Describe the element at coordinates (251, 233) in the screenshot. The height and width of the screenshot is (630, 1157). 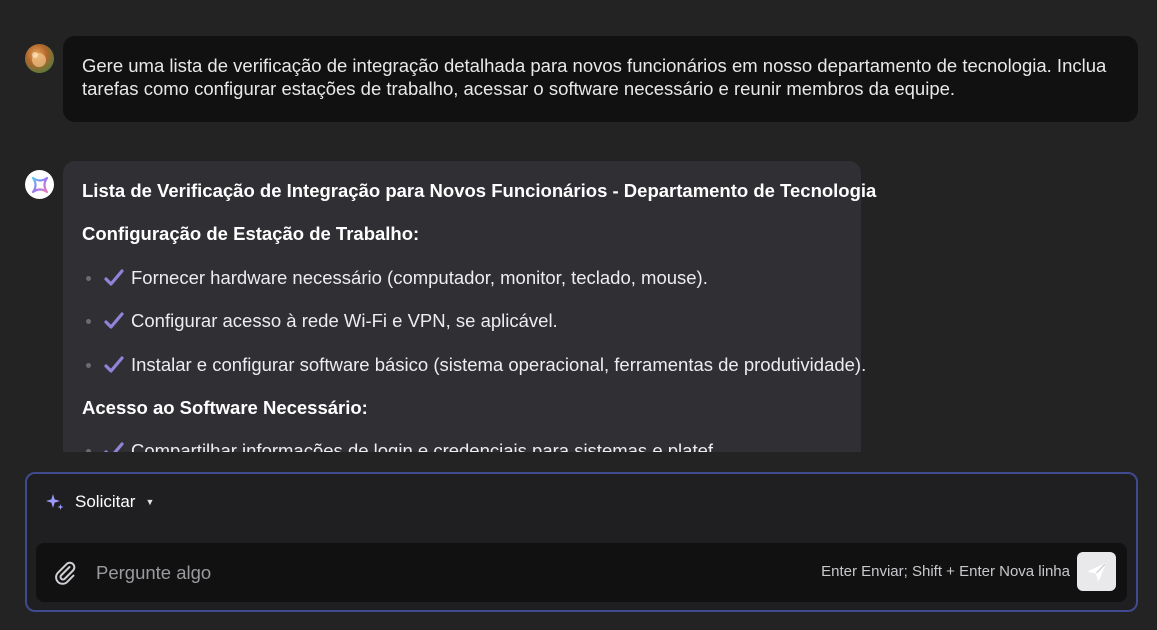
I see `section-heading: Configuração de Estação de Trabalho:` at that location.